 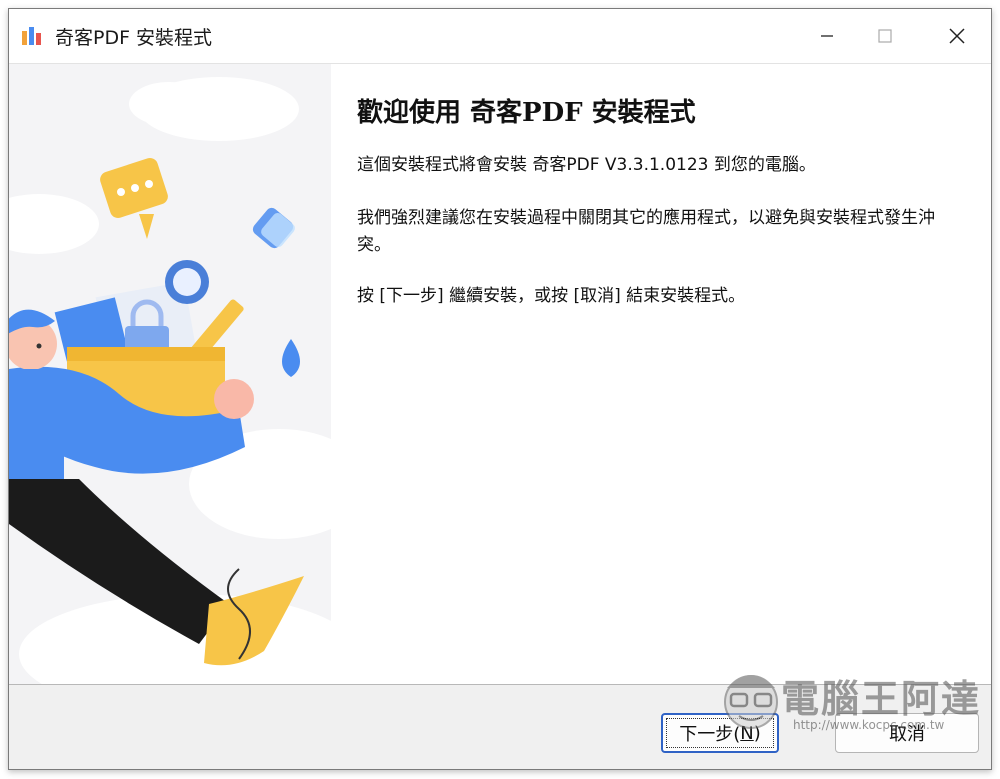 I want to click on next-button-suffix: ), so click(x=757, y=733).